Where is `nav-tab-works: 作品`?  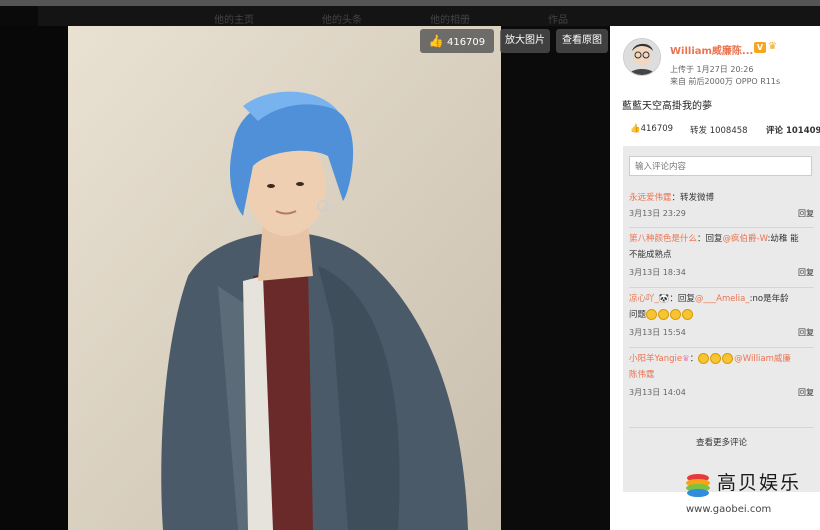 nav-tab-works: 作品 is located at coordinates (558, 18).